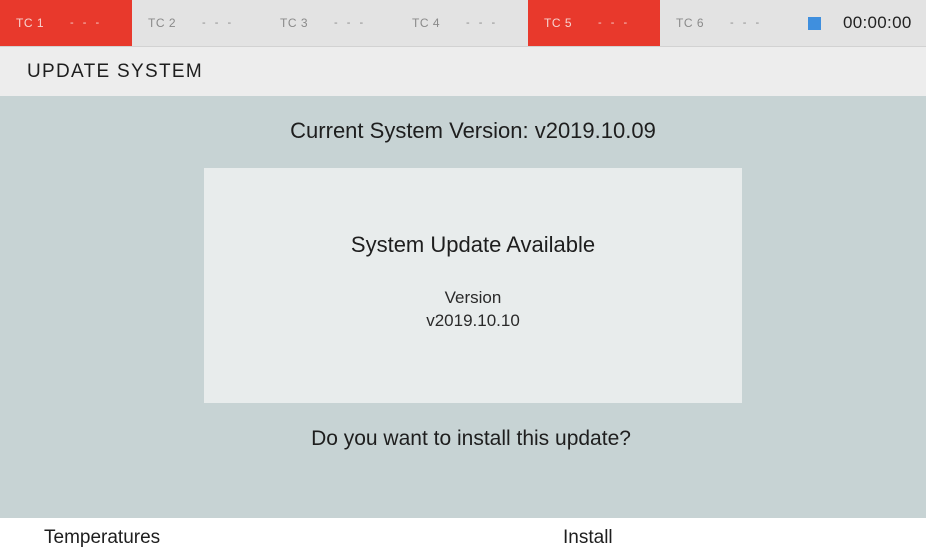 This screenshot has height=558, width=926. I want to click on tc-cell-5: TC 5 - - -, so click(594, 23).